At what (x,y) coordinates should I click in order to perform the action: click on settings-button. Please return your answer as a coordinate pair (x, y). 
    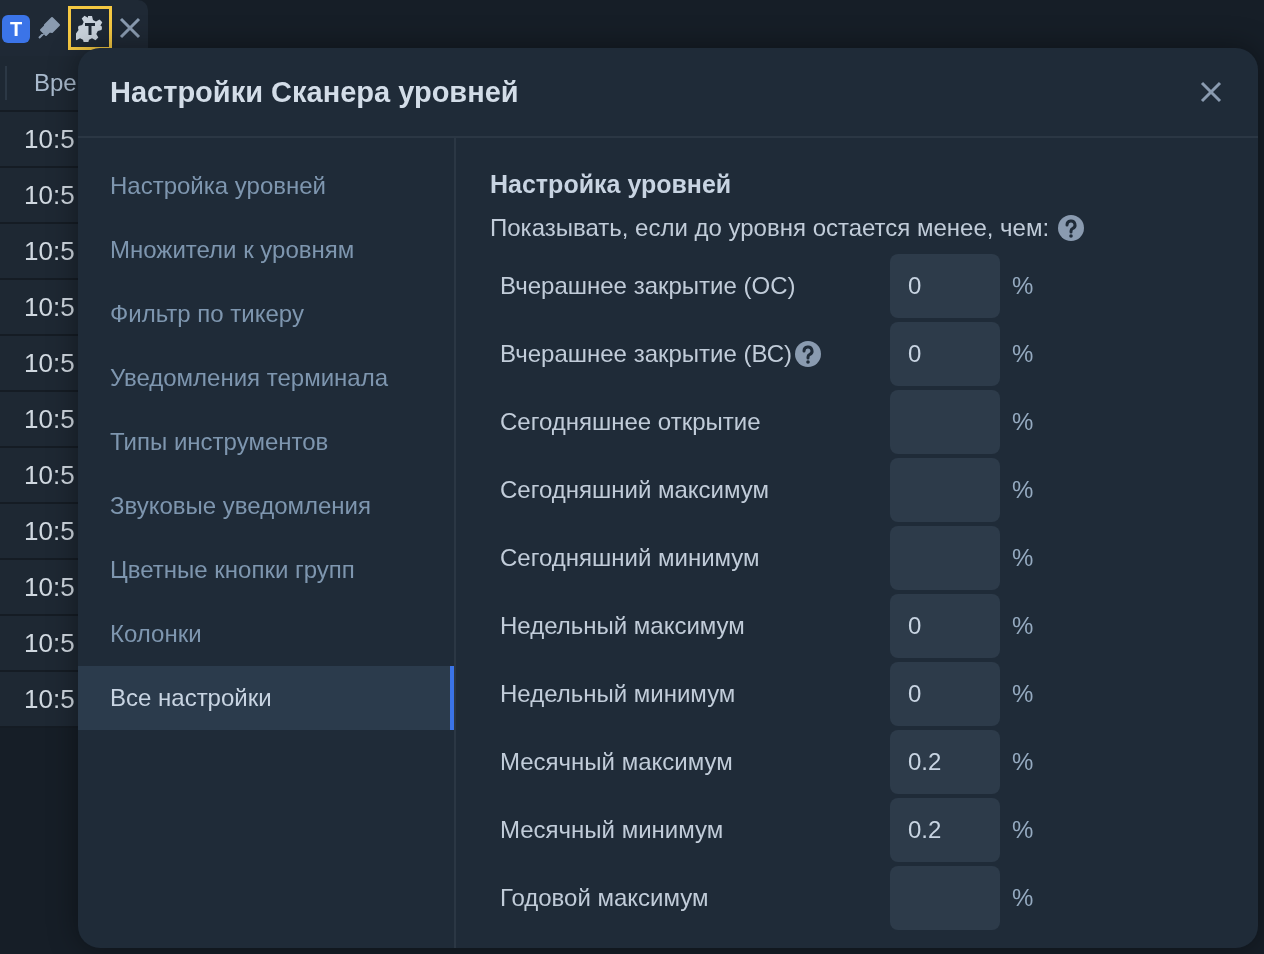
    Looking at the image, I should click on (90, 28).